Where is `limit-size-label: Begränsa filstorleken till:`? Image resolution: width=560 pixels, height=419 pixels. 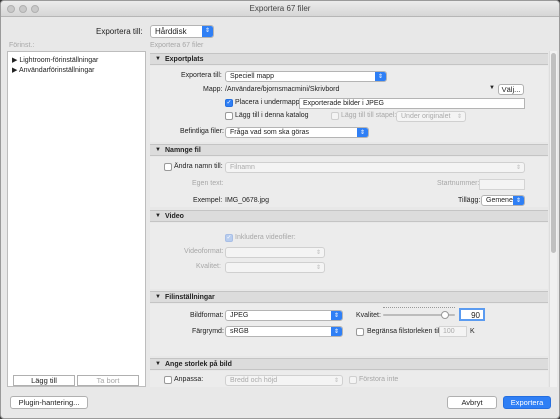 limit-size-label: Begränsa filstorleken till: is located at coordinates (405, 331).